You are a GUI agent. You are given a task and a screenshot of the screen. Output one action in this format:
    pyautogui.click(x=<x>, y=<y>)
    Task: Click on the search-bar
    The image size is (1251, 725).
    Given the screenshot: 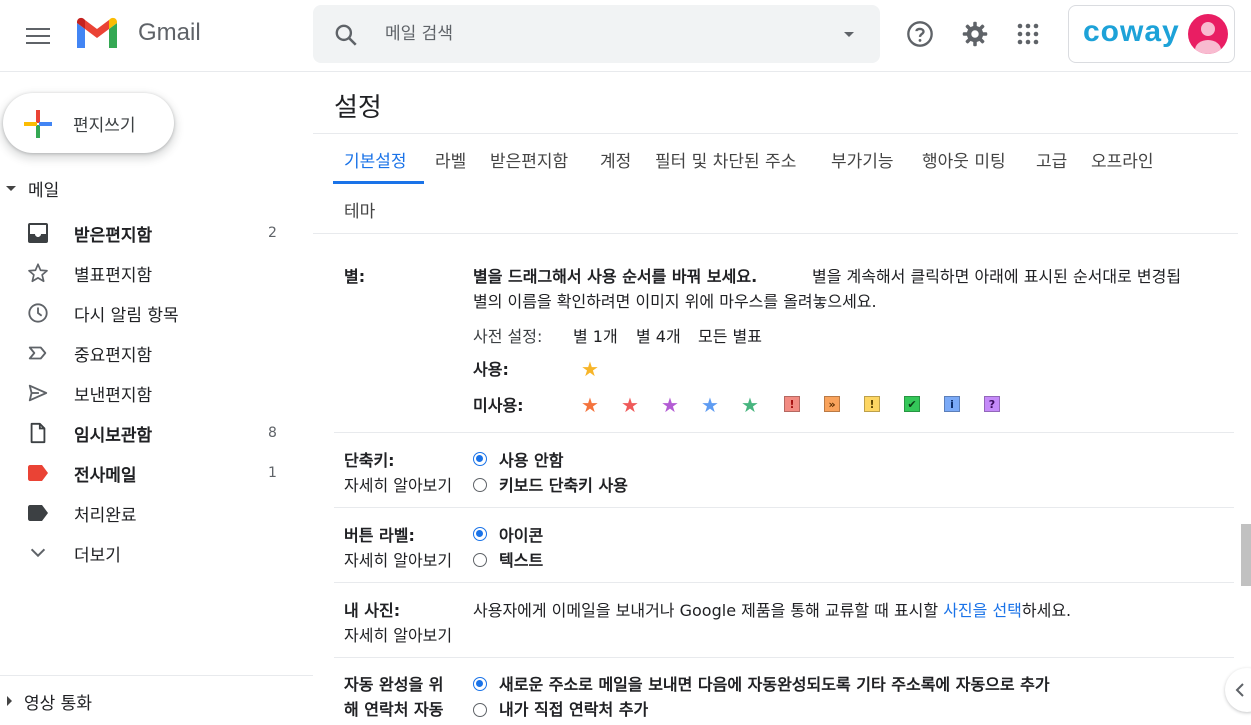 What is the action you would take?
    pyautogui.click(x=596, y=34)
    